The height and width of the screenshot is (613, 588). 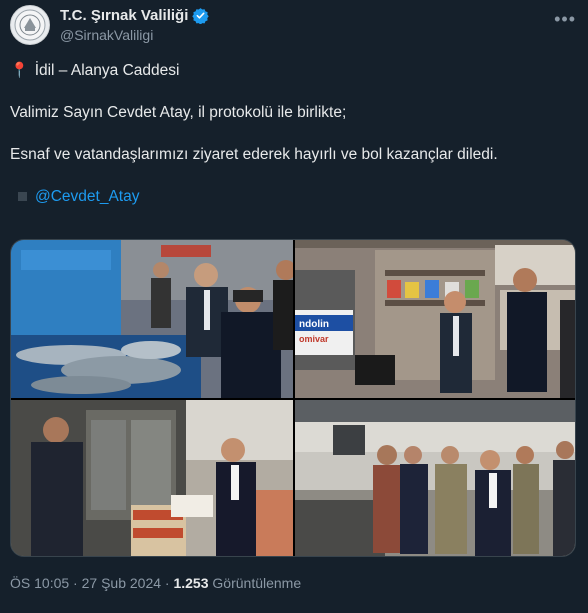 I want to click on photo-fish-stall, so click(x=152, y=319).